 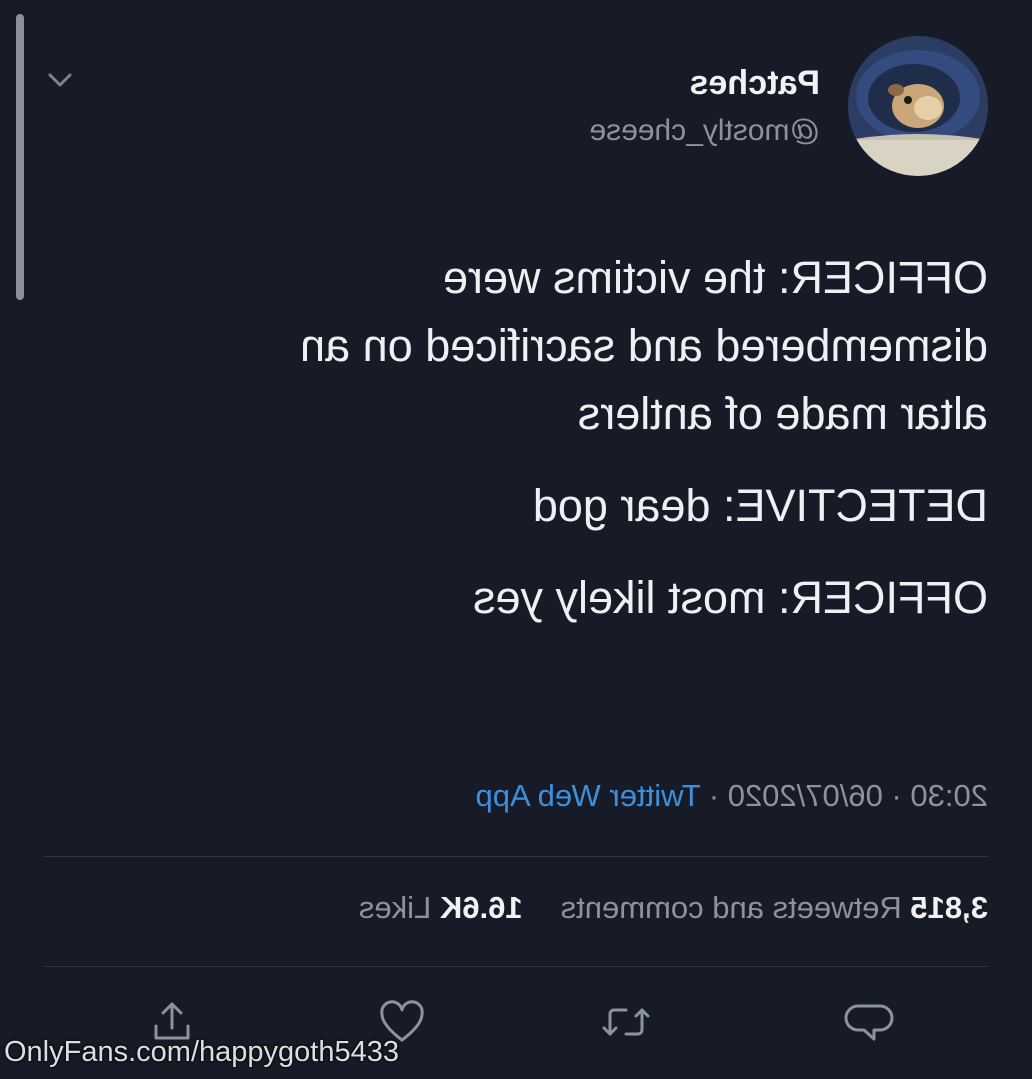 I want to click on scroll-indicator, so click(x=20, y=157).